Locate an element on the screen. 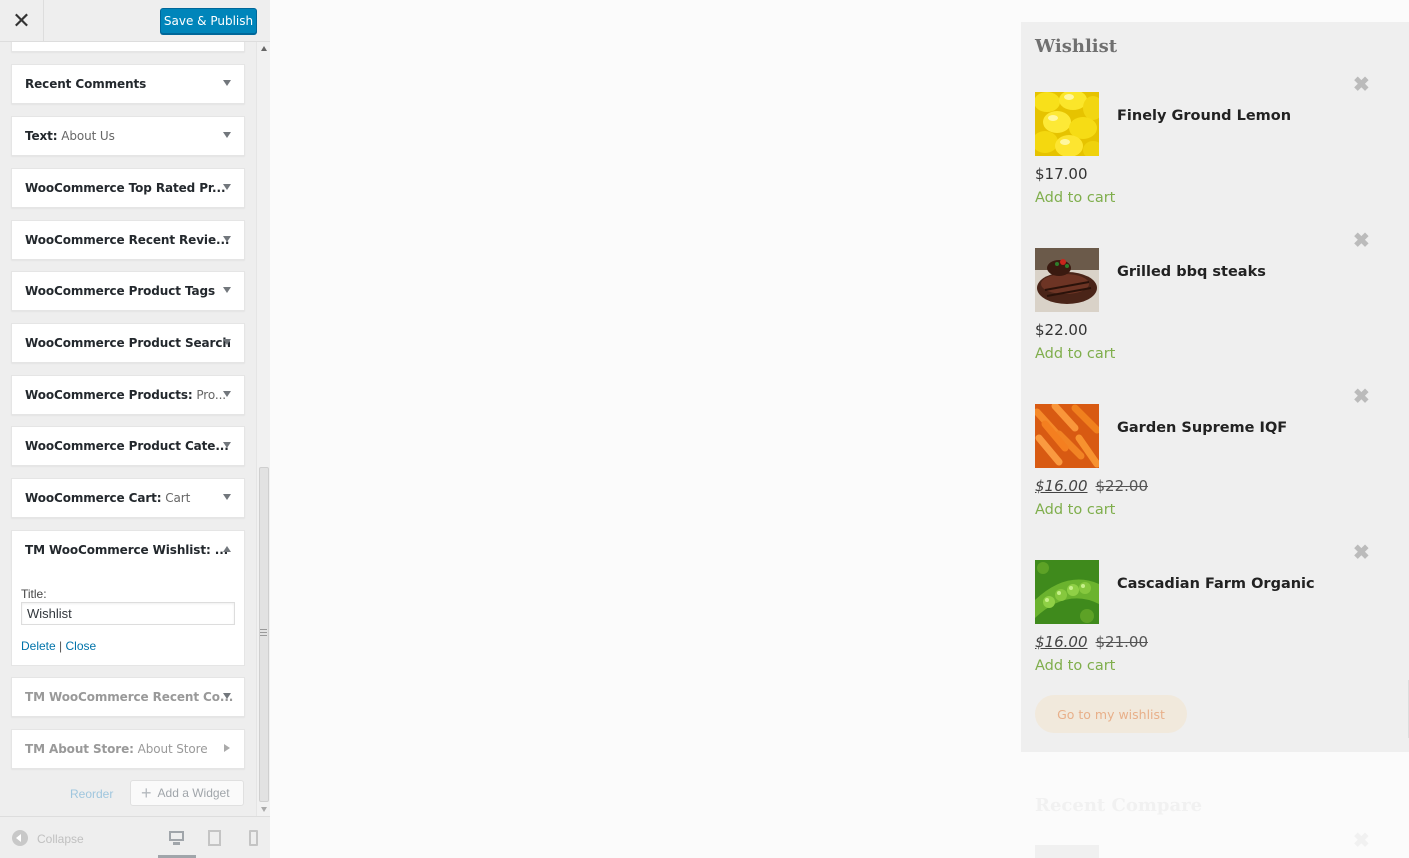  product-name: Finely Ground Lemon is located at coordinates (1204, 116).